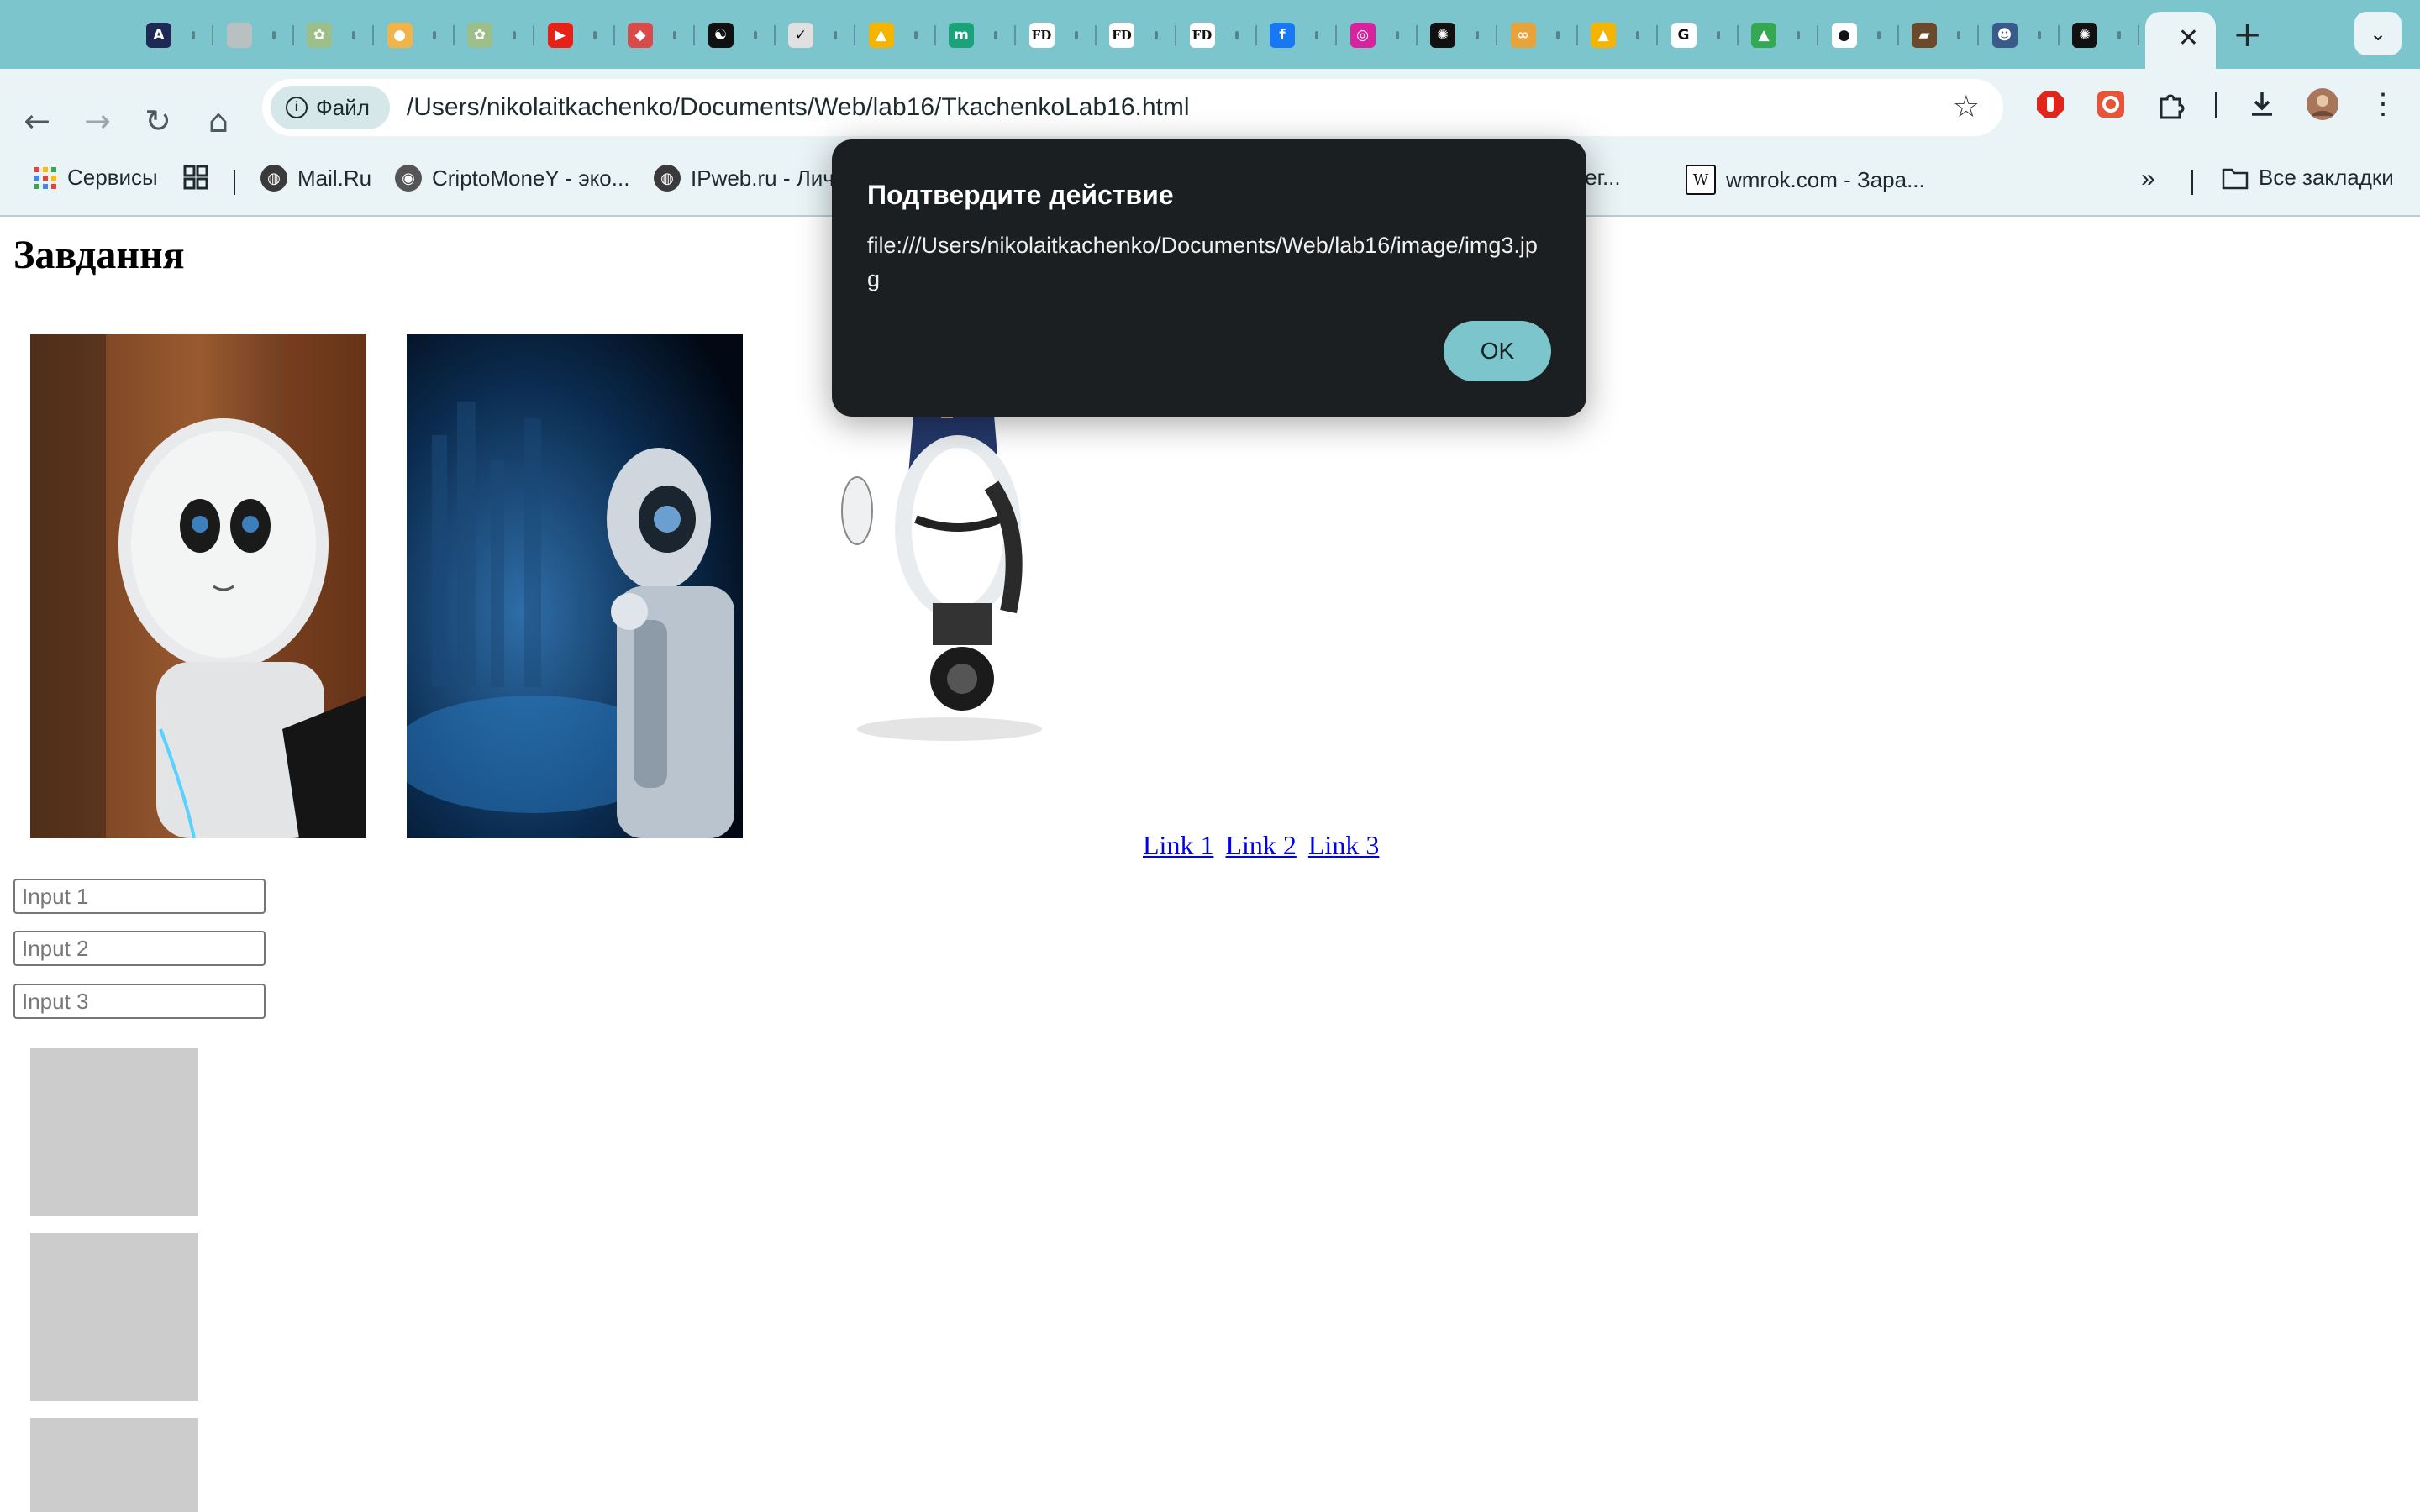 The width and height of the screenshot is (2420, 1512). What do you see at coordinates (158, 121) in the screenshot?
I see `reload-button: ↻` at bounding box center [158, 121].